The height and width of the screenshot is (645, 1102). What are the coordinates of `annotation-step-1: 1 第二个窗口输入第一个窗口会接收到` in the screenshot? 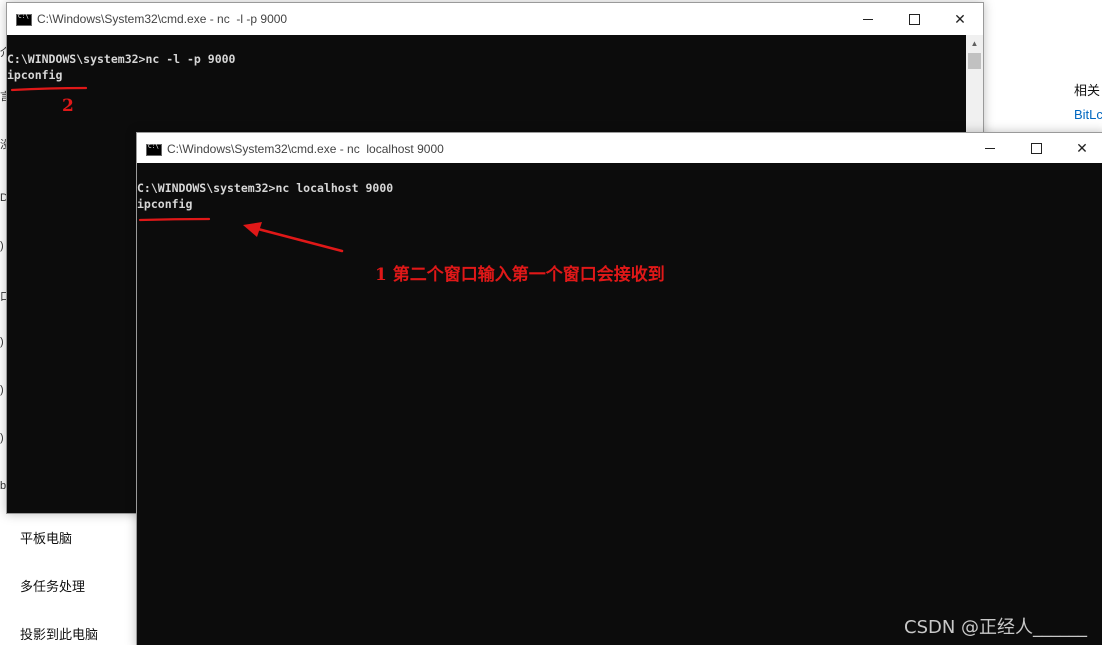 It's located at (520, 275).